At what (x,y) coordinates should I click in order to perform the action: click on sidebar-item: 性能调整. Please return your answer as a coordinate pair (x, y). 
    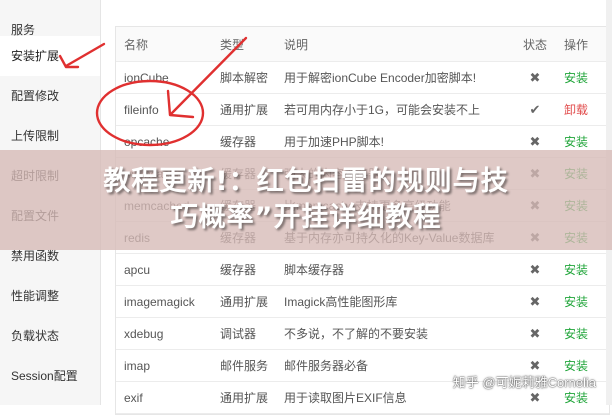
    Looking at the image, I should click on (50, 296).